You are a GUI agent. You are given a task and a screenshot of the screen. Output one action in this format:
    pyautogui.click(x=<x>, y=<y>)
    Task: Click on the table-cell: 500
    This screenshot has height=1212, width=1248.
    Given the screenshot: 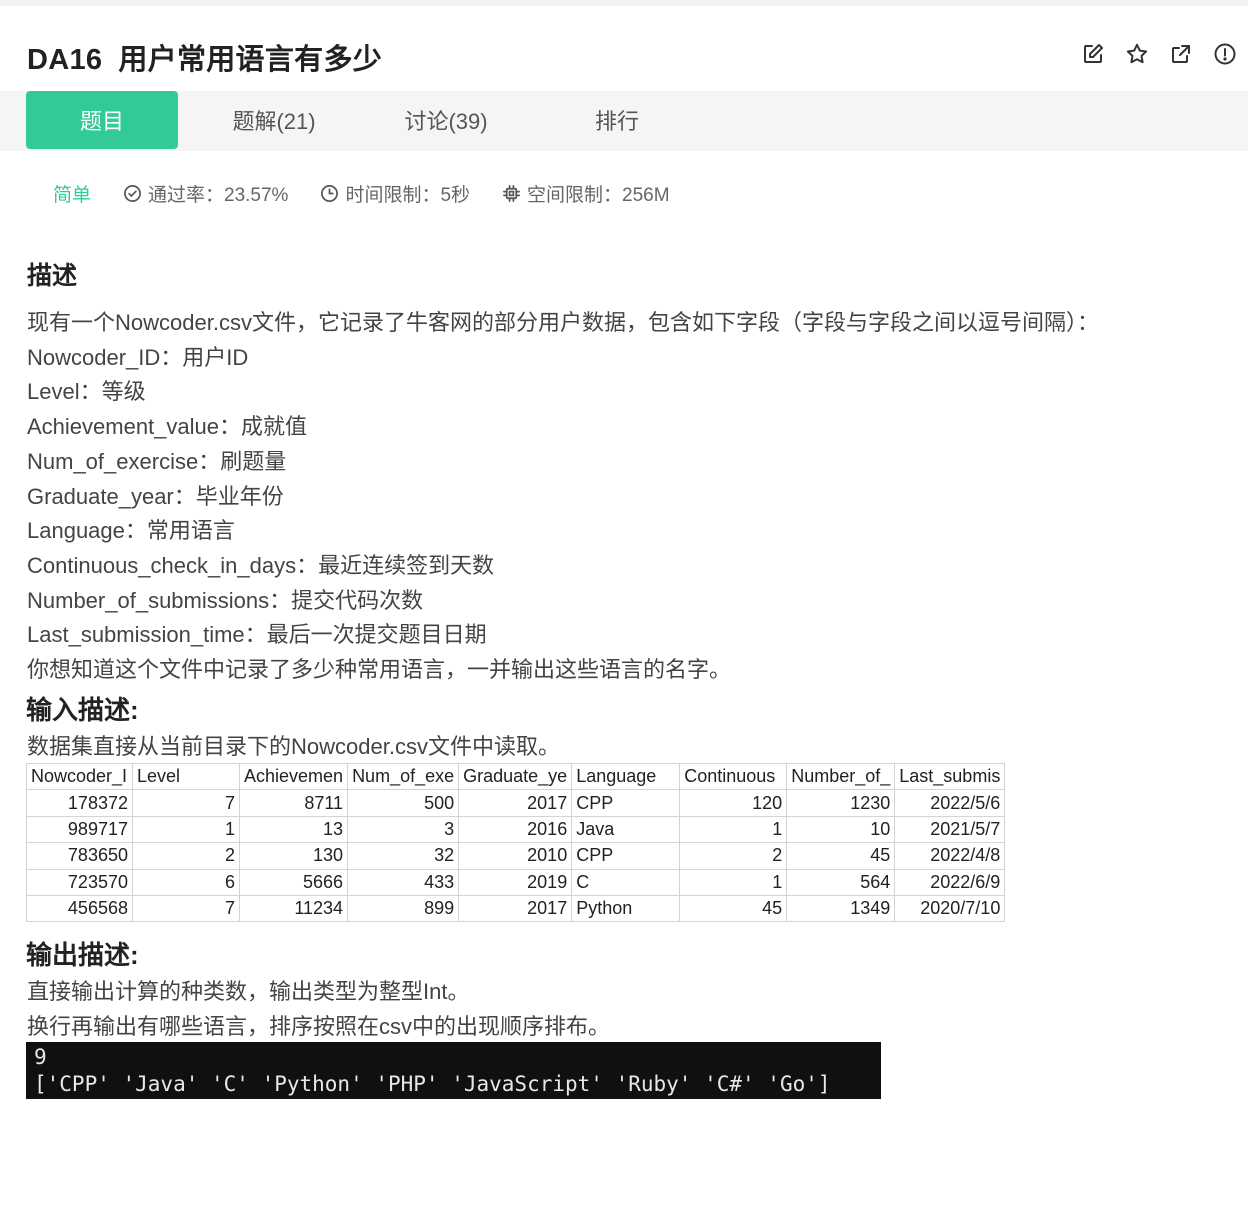 What is the action you would take?
    pyautogui.click(x=403, y=803)
    